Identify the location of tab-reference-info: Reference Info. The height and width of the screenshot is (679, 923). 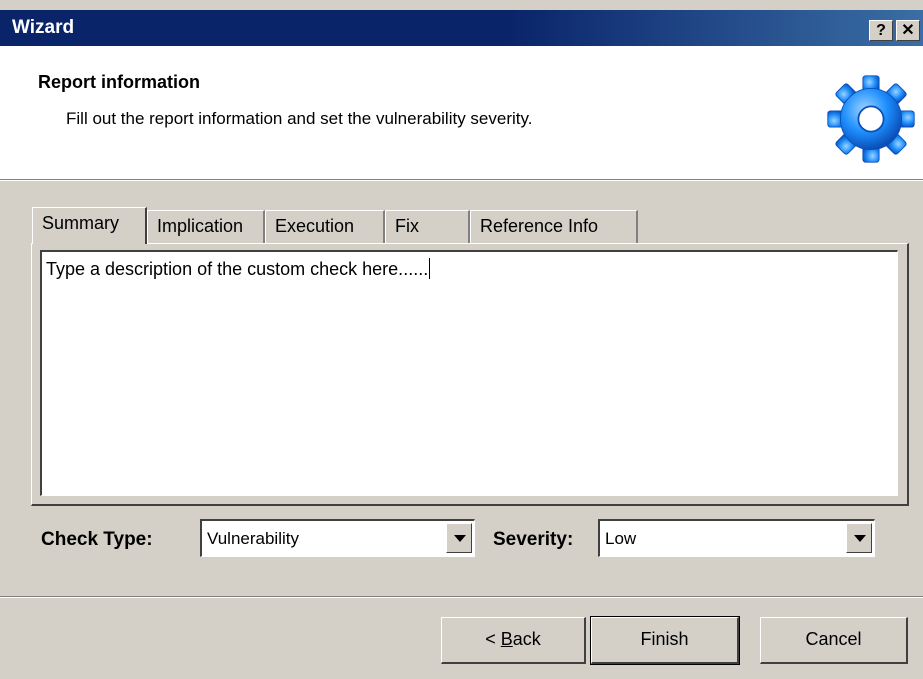
(554, 226).